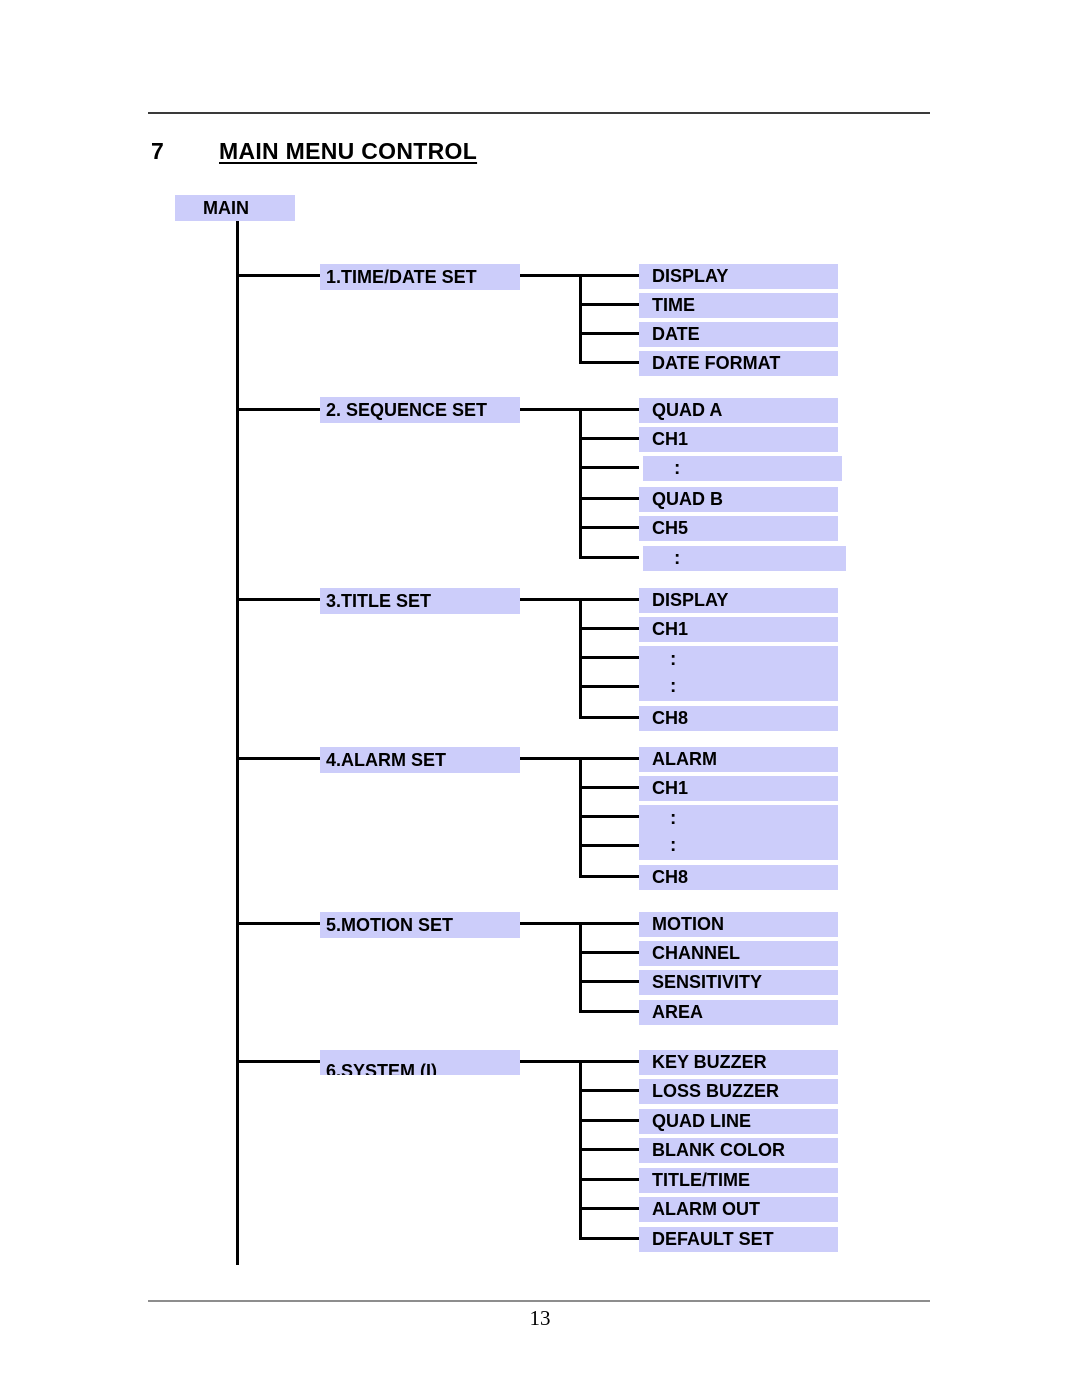  I want to click on tree-leaf-blank-color: BLANK COLOR, so click(738, 1150).